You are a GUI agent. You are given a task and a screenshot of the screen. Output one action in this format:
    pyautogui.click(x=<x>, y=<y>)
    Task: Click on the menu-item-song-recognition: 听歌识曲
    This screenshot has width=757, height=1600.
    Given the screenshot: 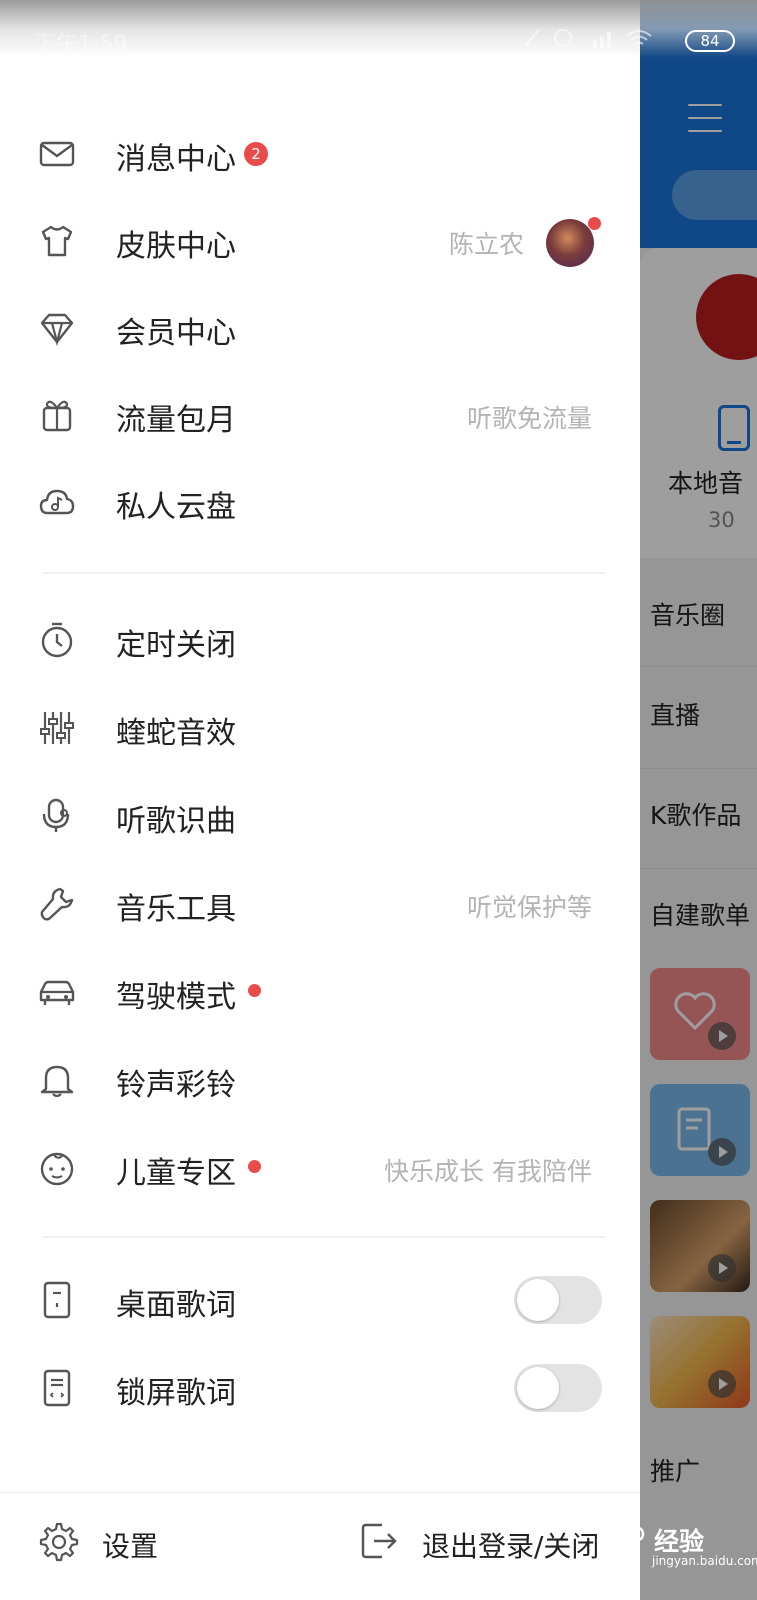 What is the action you would take?
    pyautogui.click(x=320, y=816)
    